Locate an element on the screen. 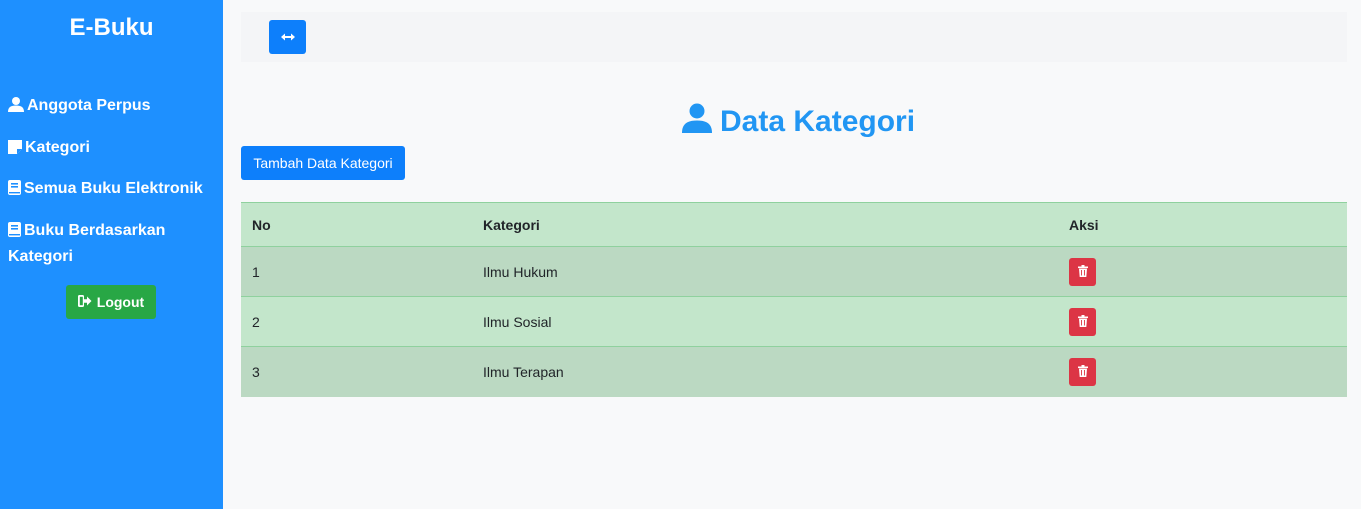  cell-kategori: Ilmu Sosial is located at coordinates (765, 321).